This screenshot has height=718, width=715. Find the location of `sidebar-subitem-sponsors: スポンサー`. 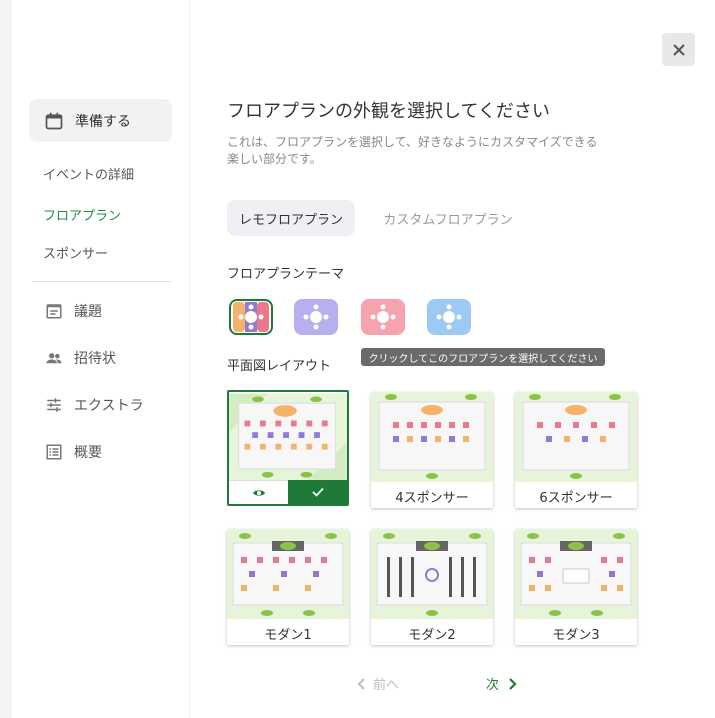

sidebar-subitem-sponsors: スポンサー is located at coordinates (75, 252).